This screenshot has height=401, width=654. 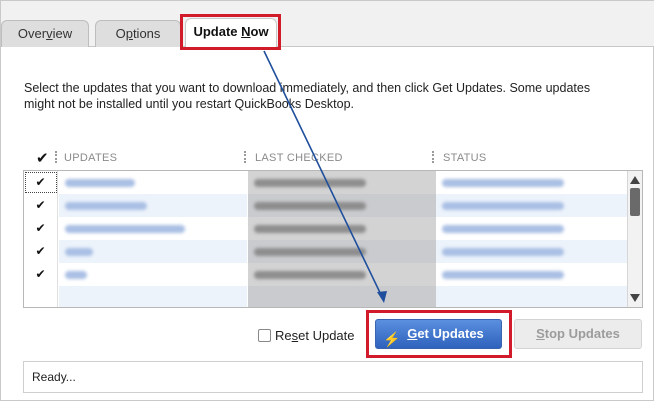 What do you see at coordinates (264, 335) in the screenshot?
I see `reset-update-checkbox` at bounding box center [264, 335].